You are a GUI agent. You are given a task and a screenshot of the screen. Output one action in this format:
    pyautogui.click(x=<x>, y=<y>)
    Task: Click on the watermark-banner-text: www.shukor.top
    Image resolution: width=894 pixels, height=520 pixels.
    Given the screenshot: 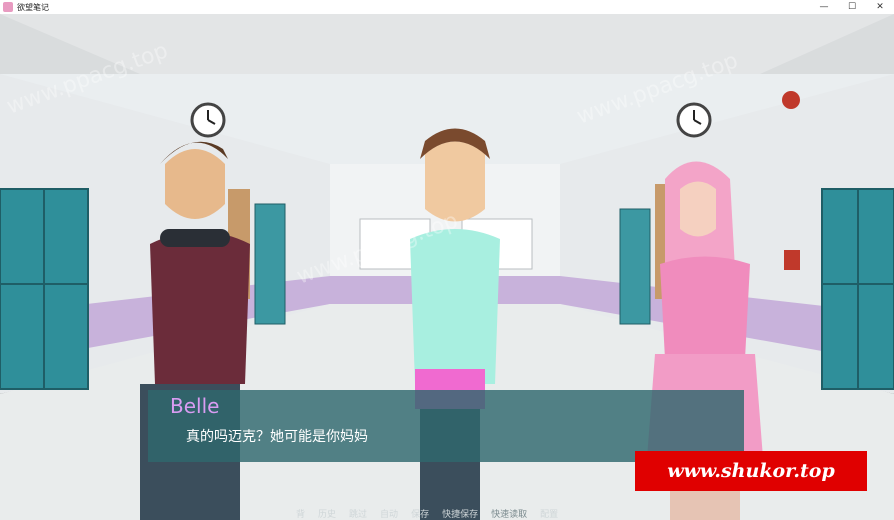 What is the action you would take?
    pyautogui.click(x=751, y=471)
    